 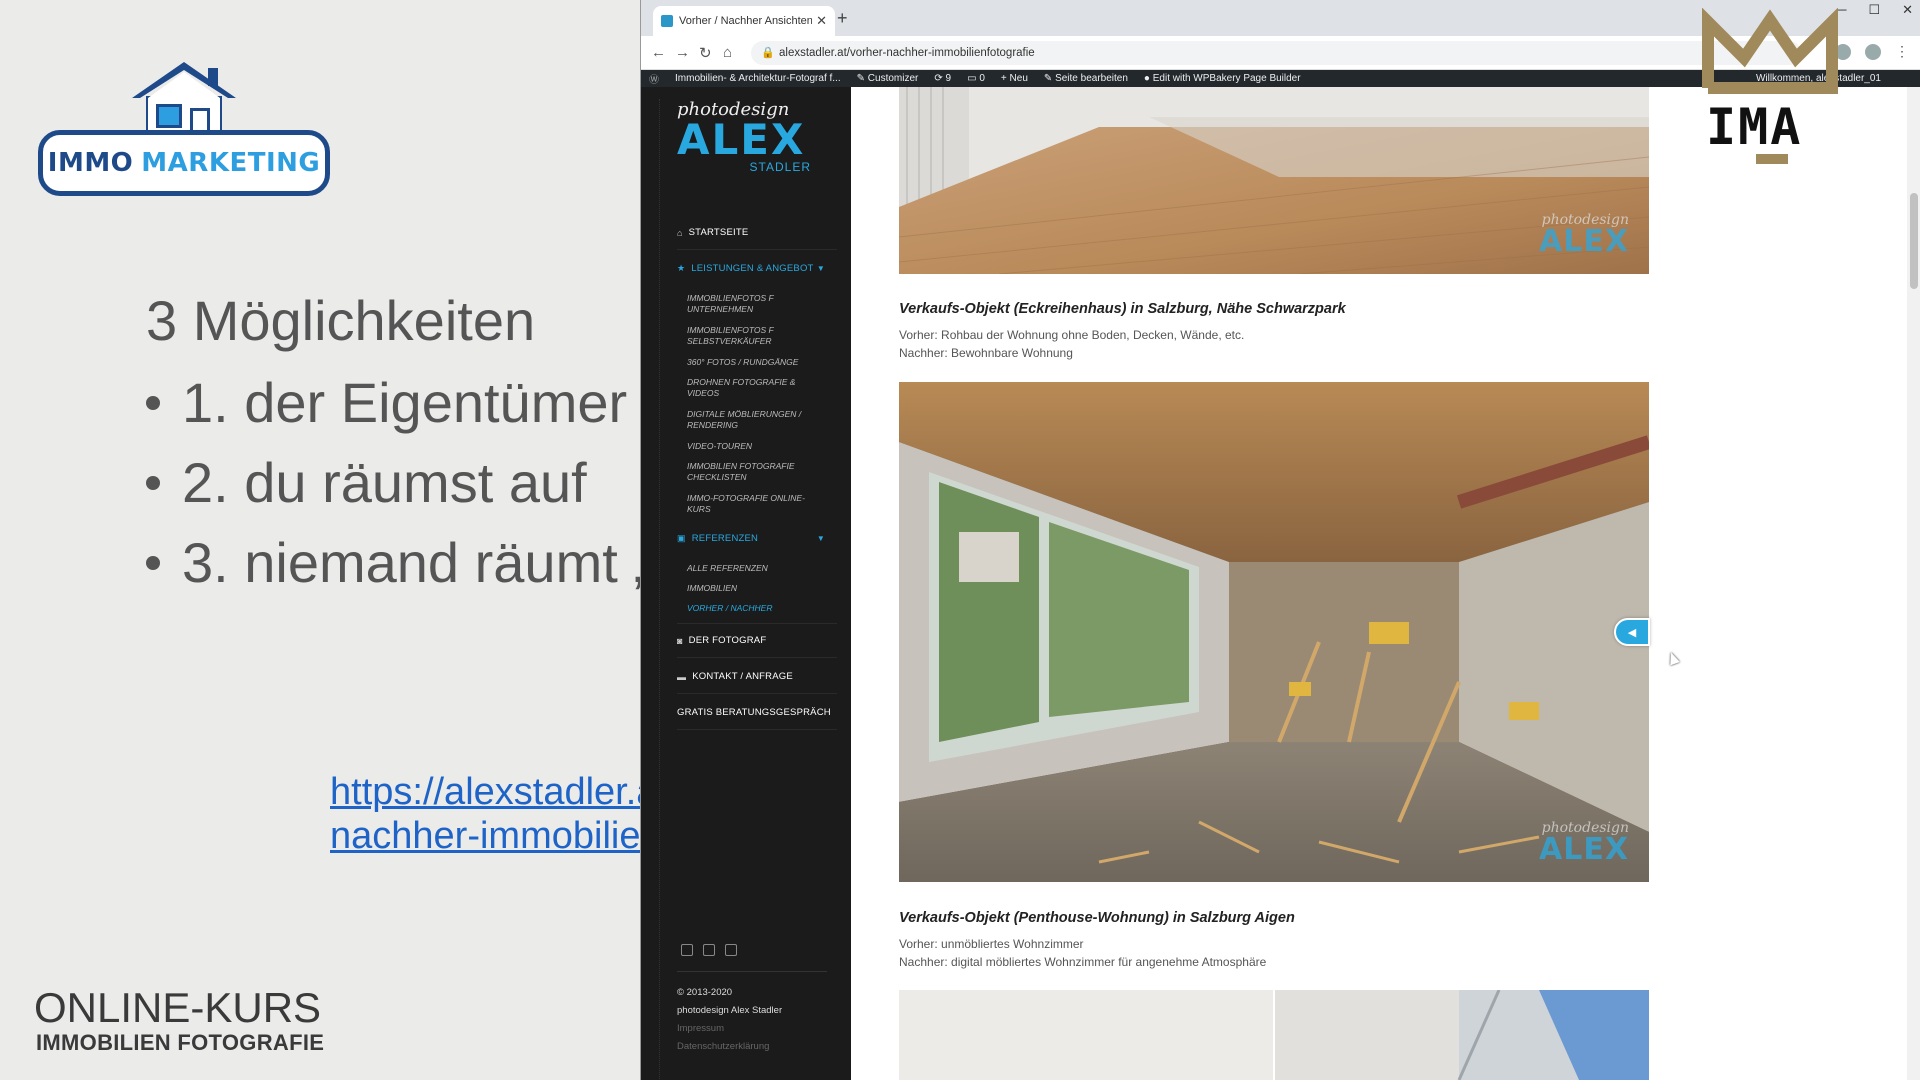 What do you see at coordinates (991, 944) in the screenshot?
I see `entry-before: Vorher: unmöbliertes Wohnzimmer` at bounding box center [991, 944].